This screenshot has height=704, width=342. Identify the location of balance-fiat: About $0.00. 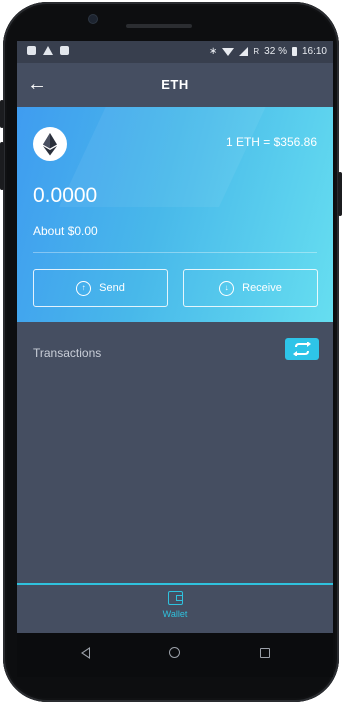
(65, 231).